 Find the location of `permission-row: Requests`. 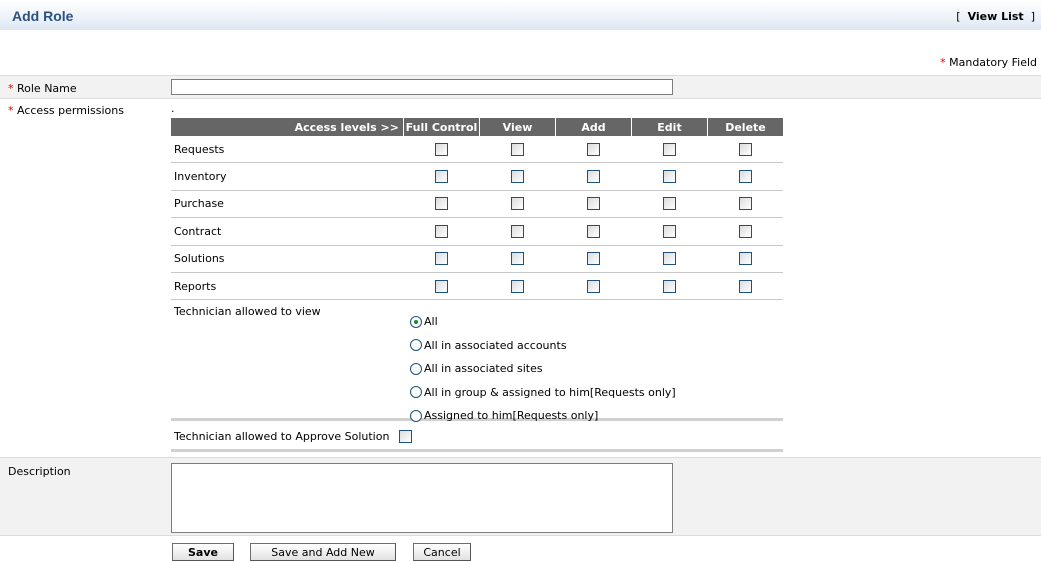

permission-row: Requests is located at coordinates (477, 150).